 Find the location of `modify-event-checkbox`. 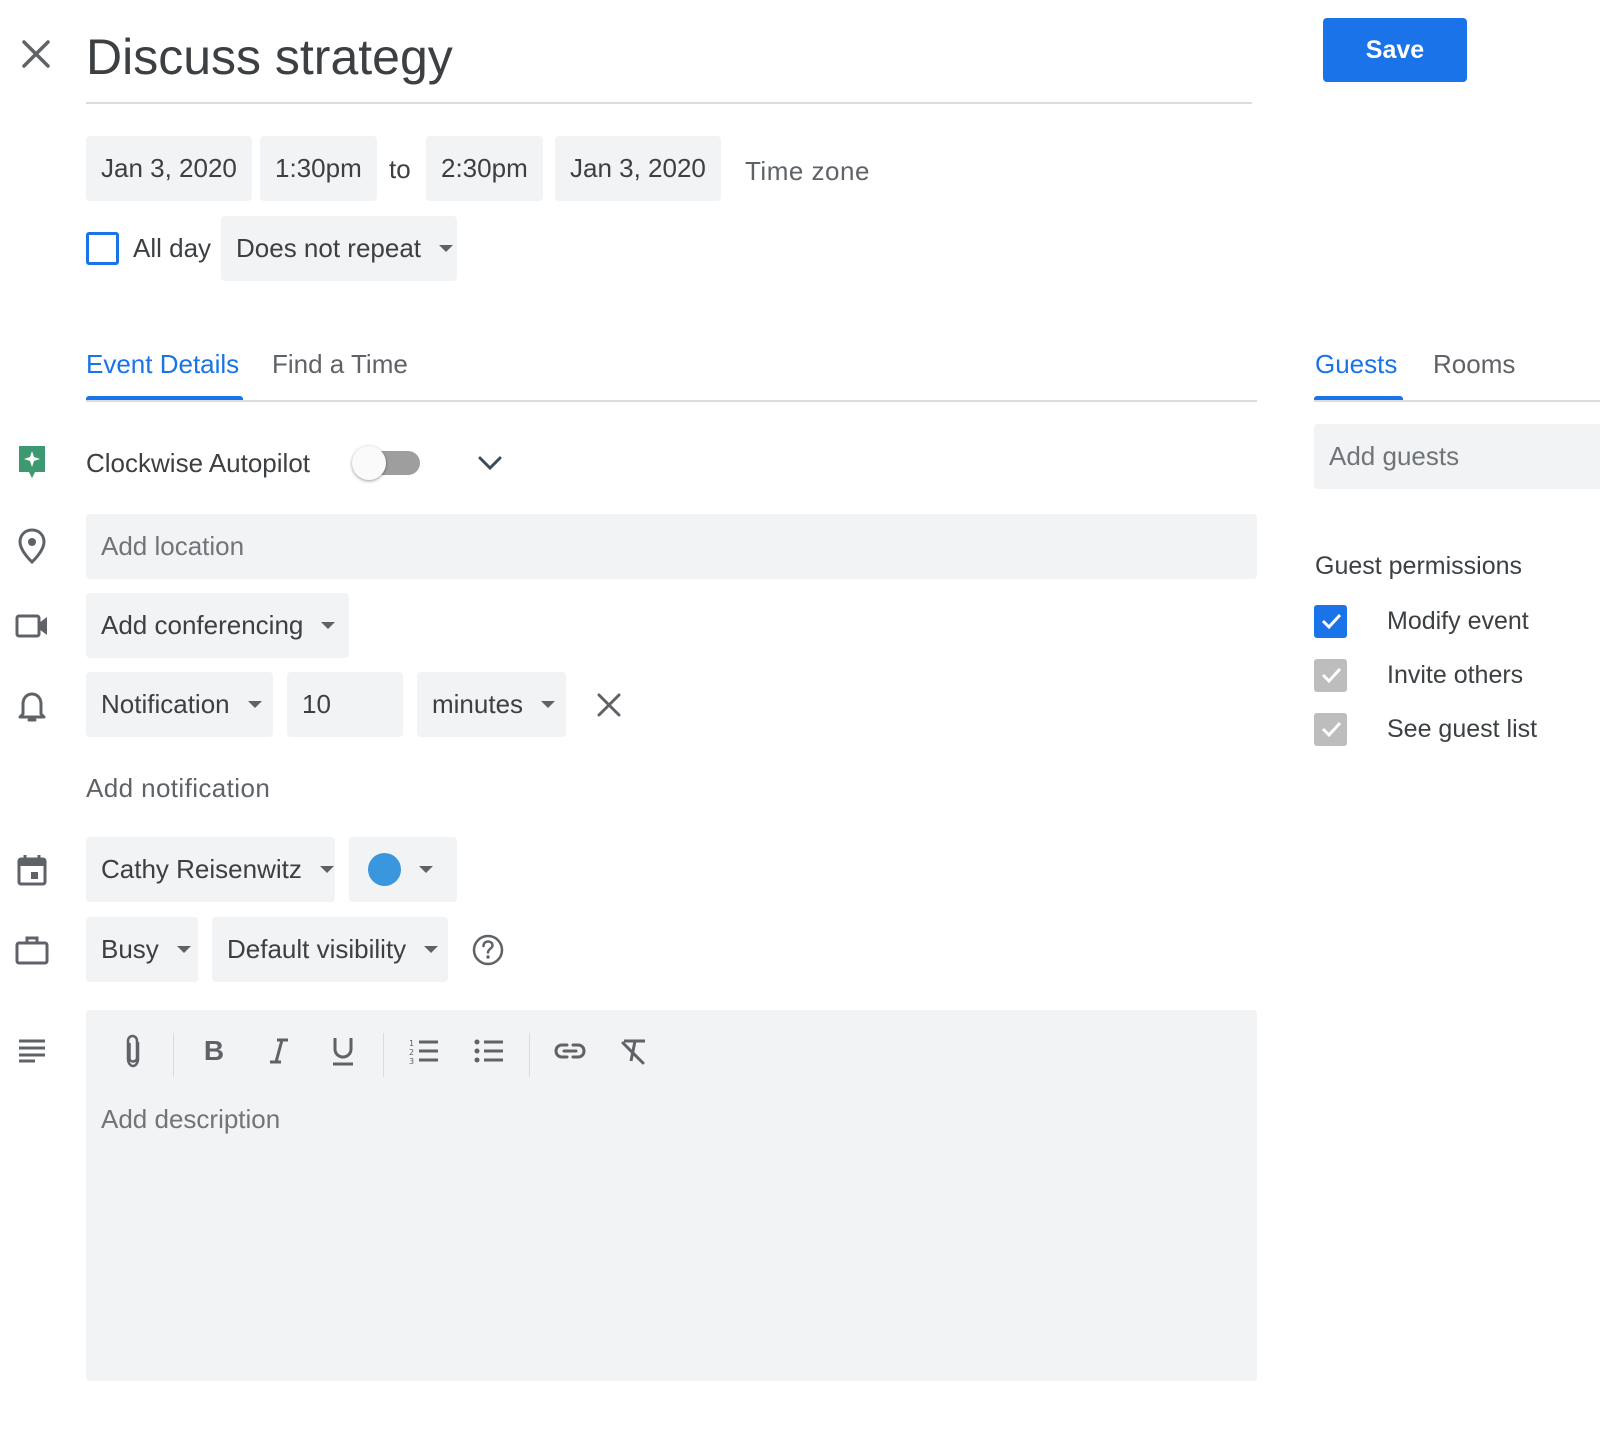

modify-event-checkbox is located at coordinates (1330, 621).